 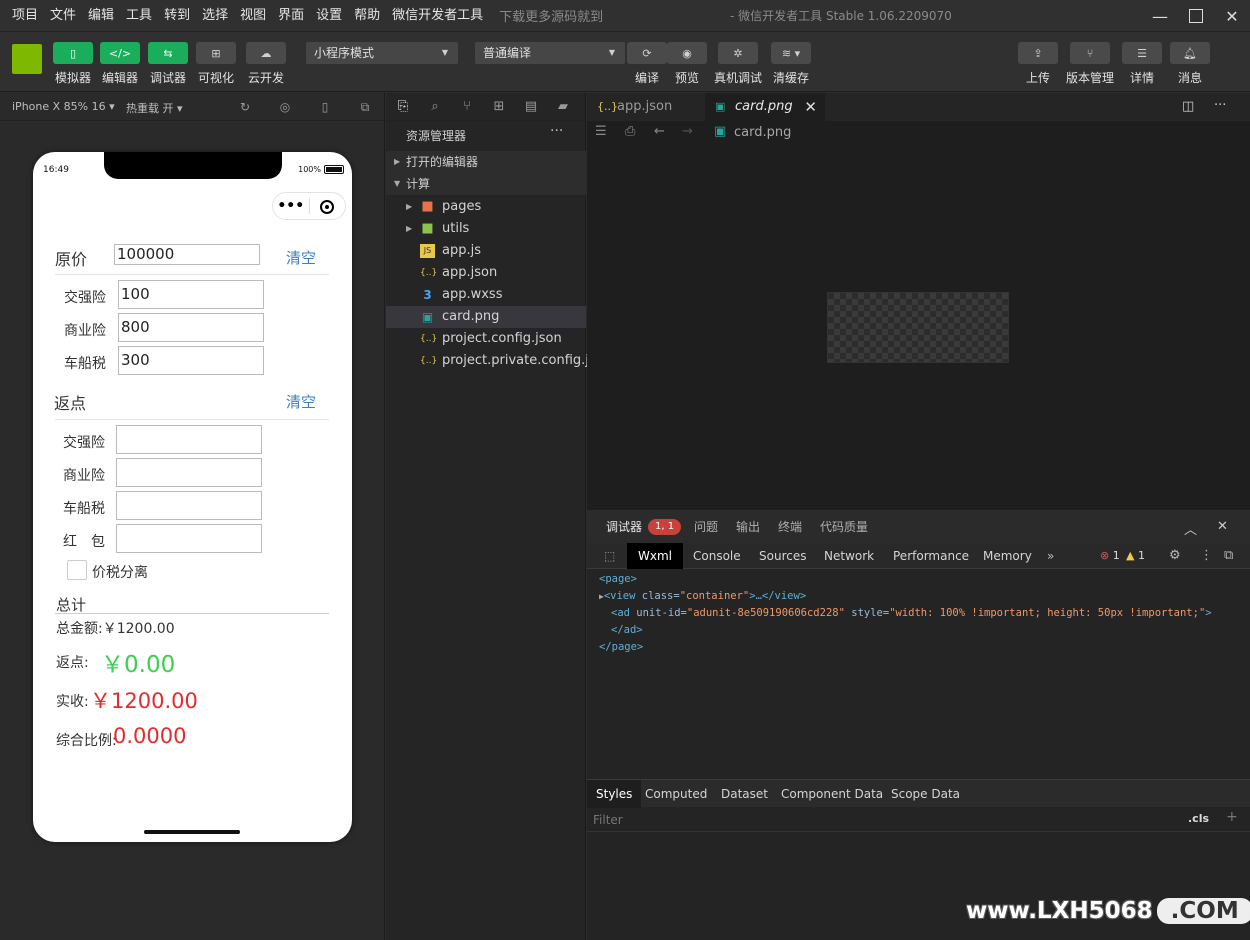 What do you see at coordinates (630, 131) in the screenshot?
I see `bookmark-icon: ⎙` at bounding box center [630, 131].